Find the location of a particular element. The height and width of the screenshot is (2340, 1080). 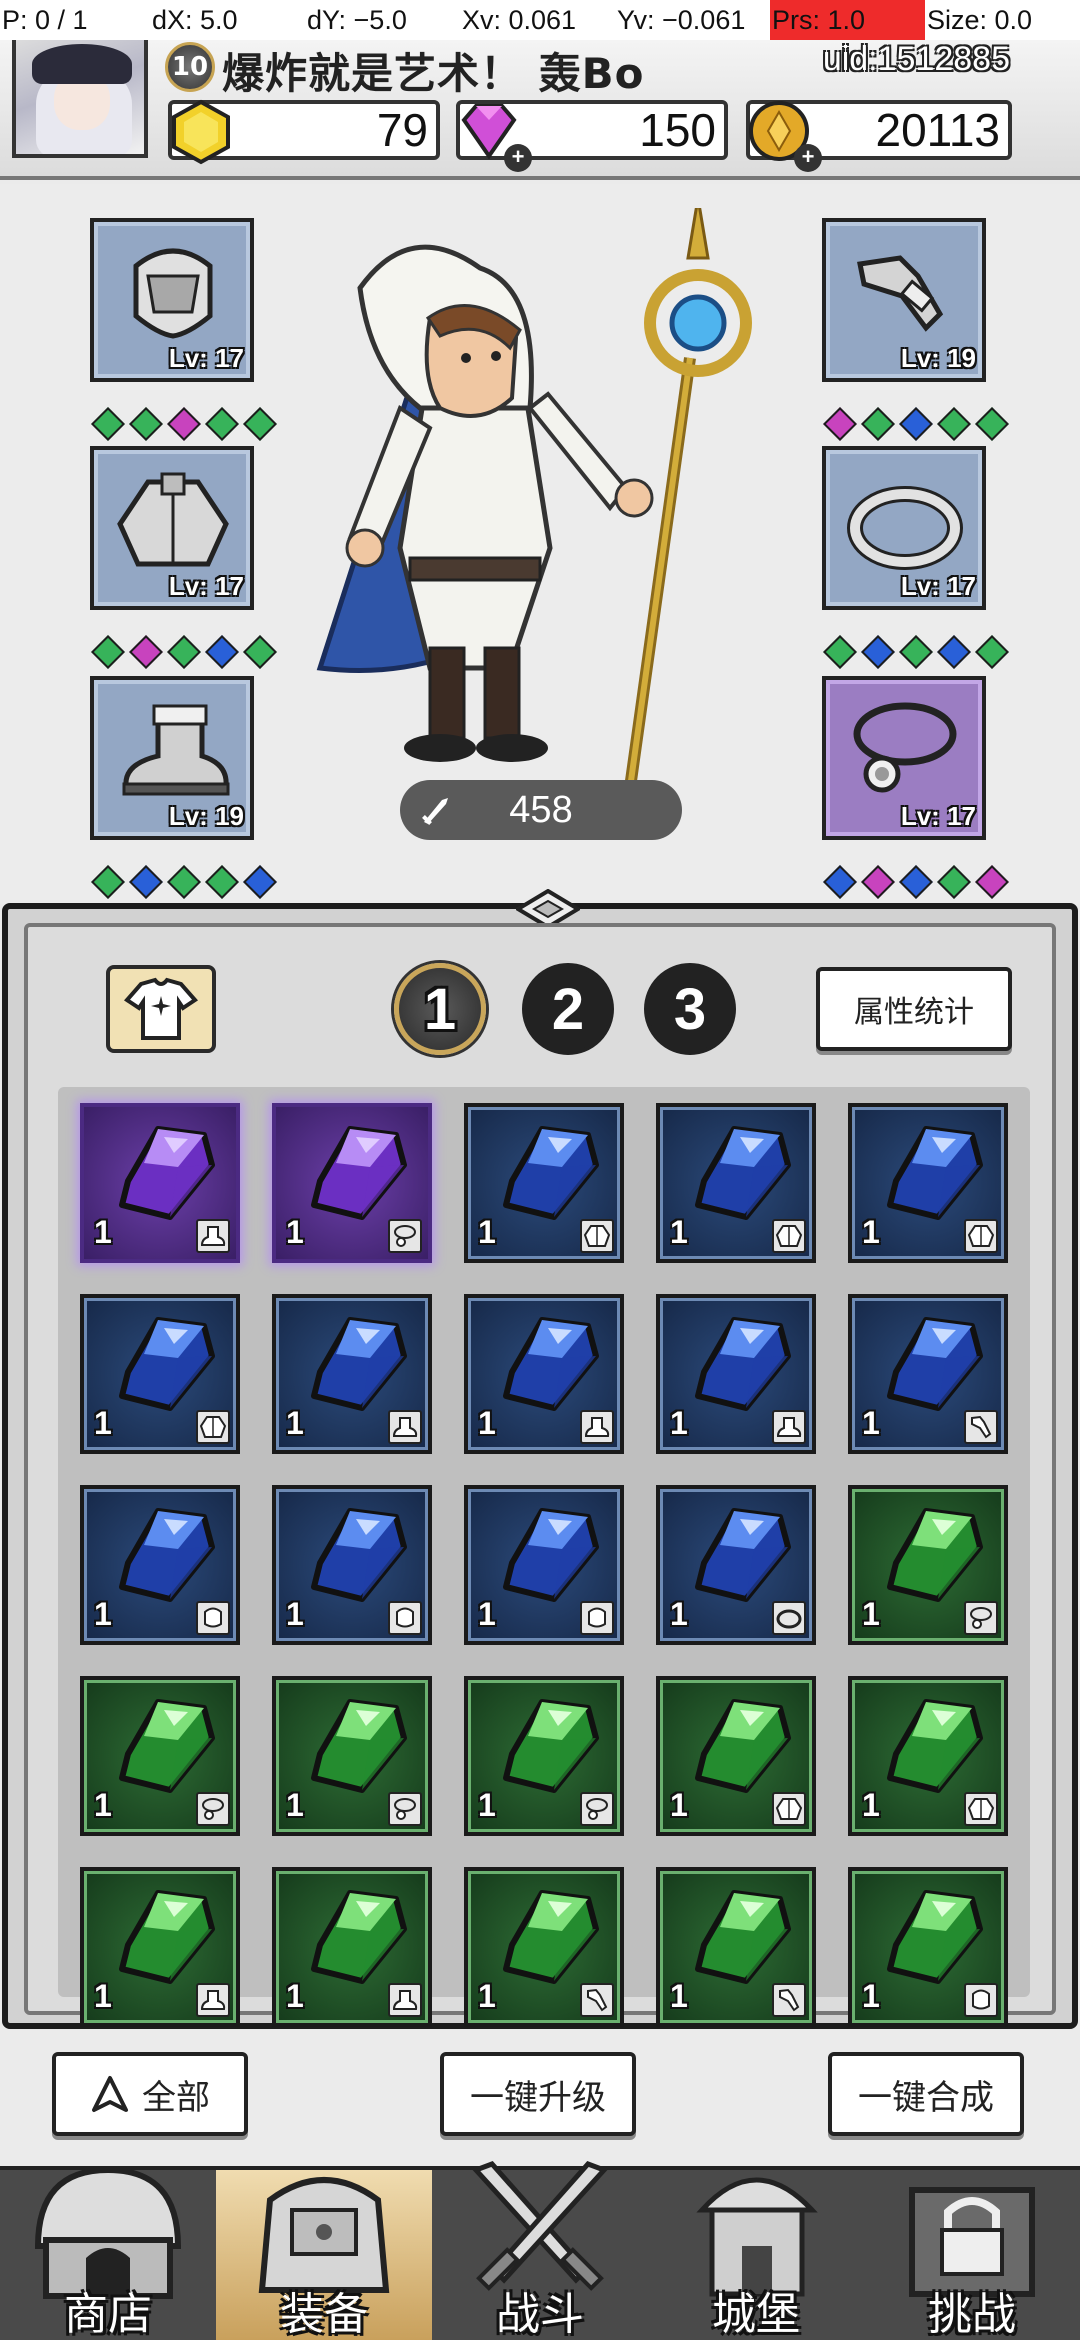

nav-challenge: 挑战 is located at coordinates (972, 2255).